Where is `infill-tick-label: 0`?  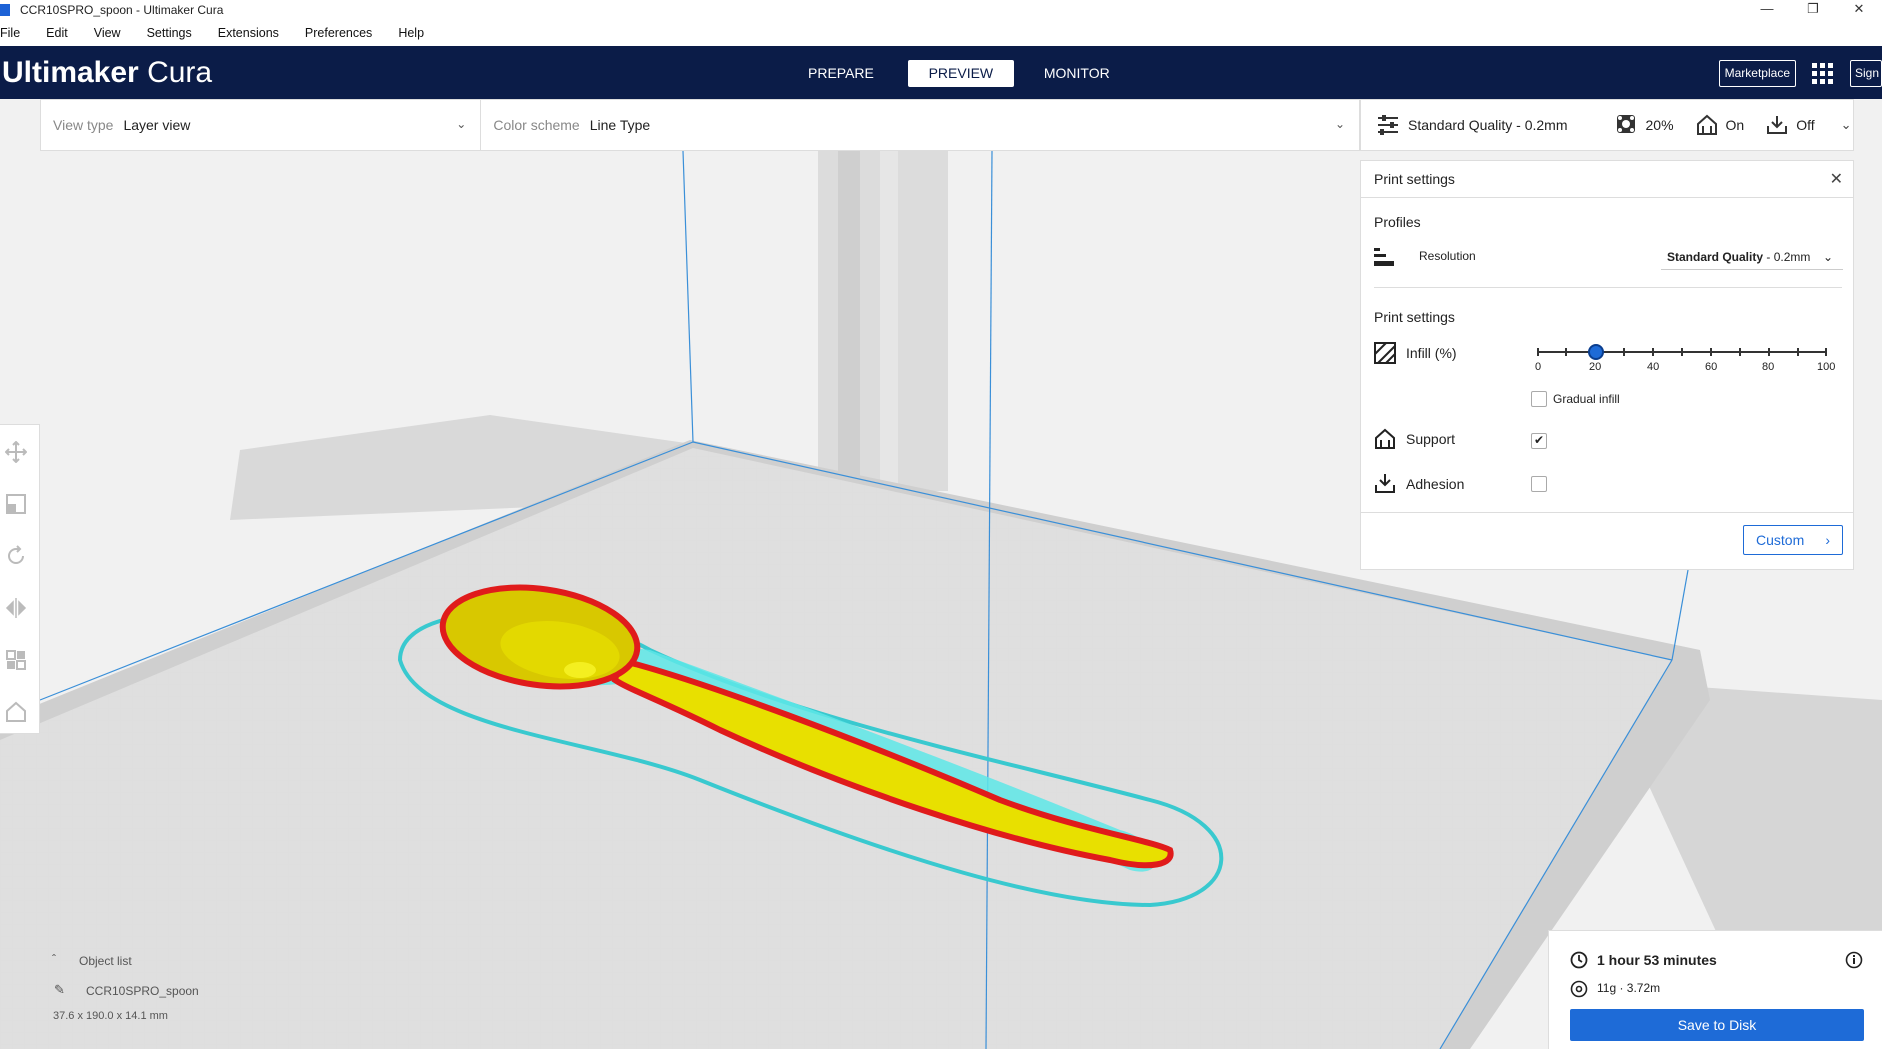 infill-tick-label: 0 is located at coordinates (1538, 367).